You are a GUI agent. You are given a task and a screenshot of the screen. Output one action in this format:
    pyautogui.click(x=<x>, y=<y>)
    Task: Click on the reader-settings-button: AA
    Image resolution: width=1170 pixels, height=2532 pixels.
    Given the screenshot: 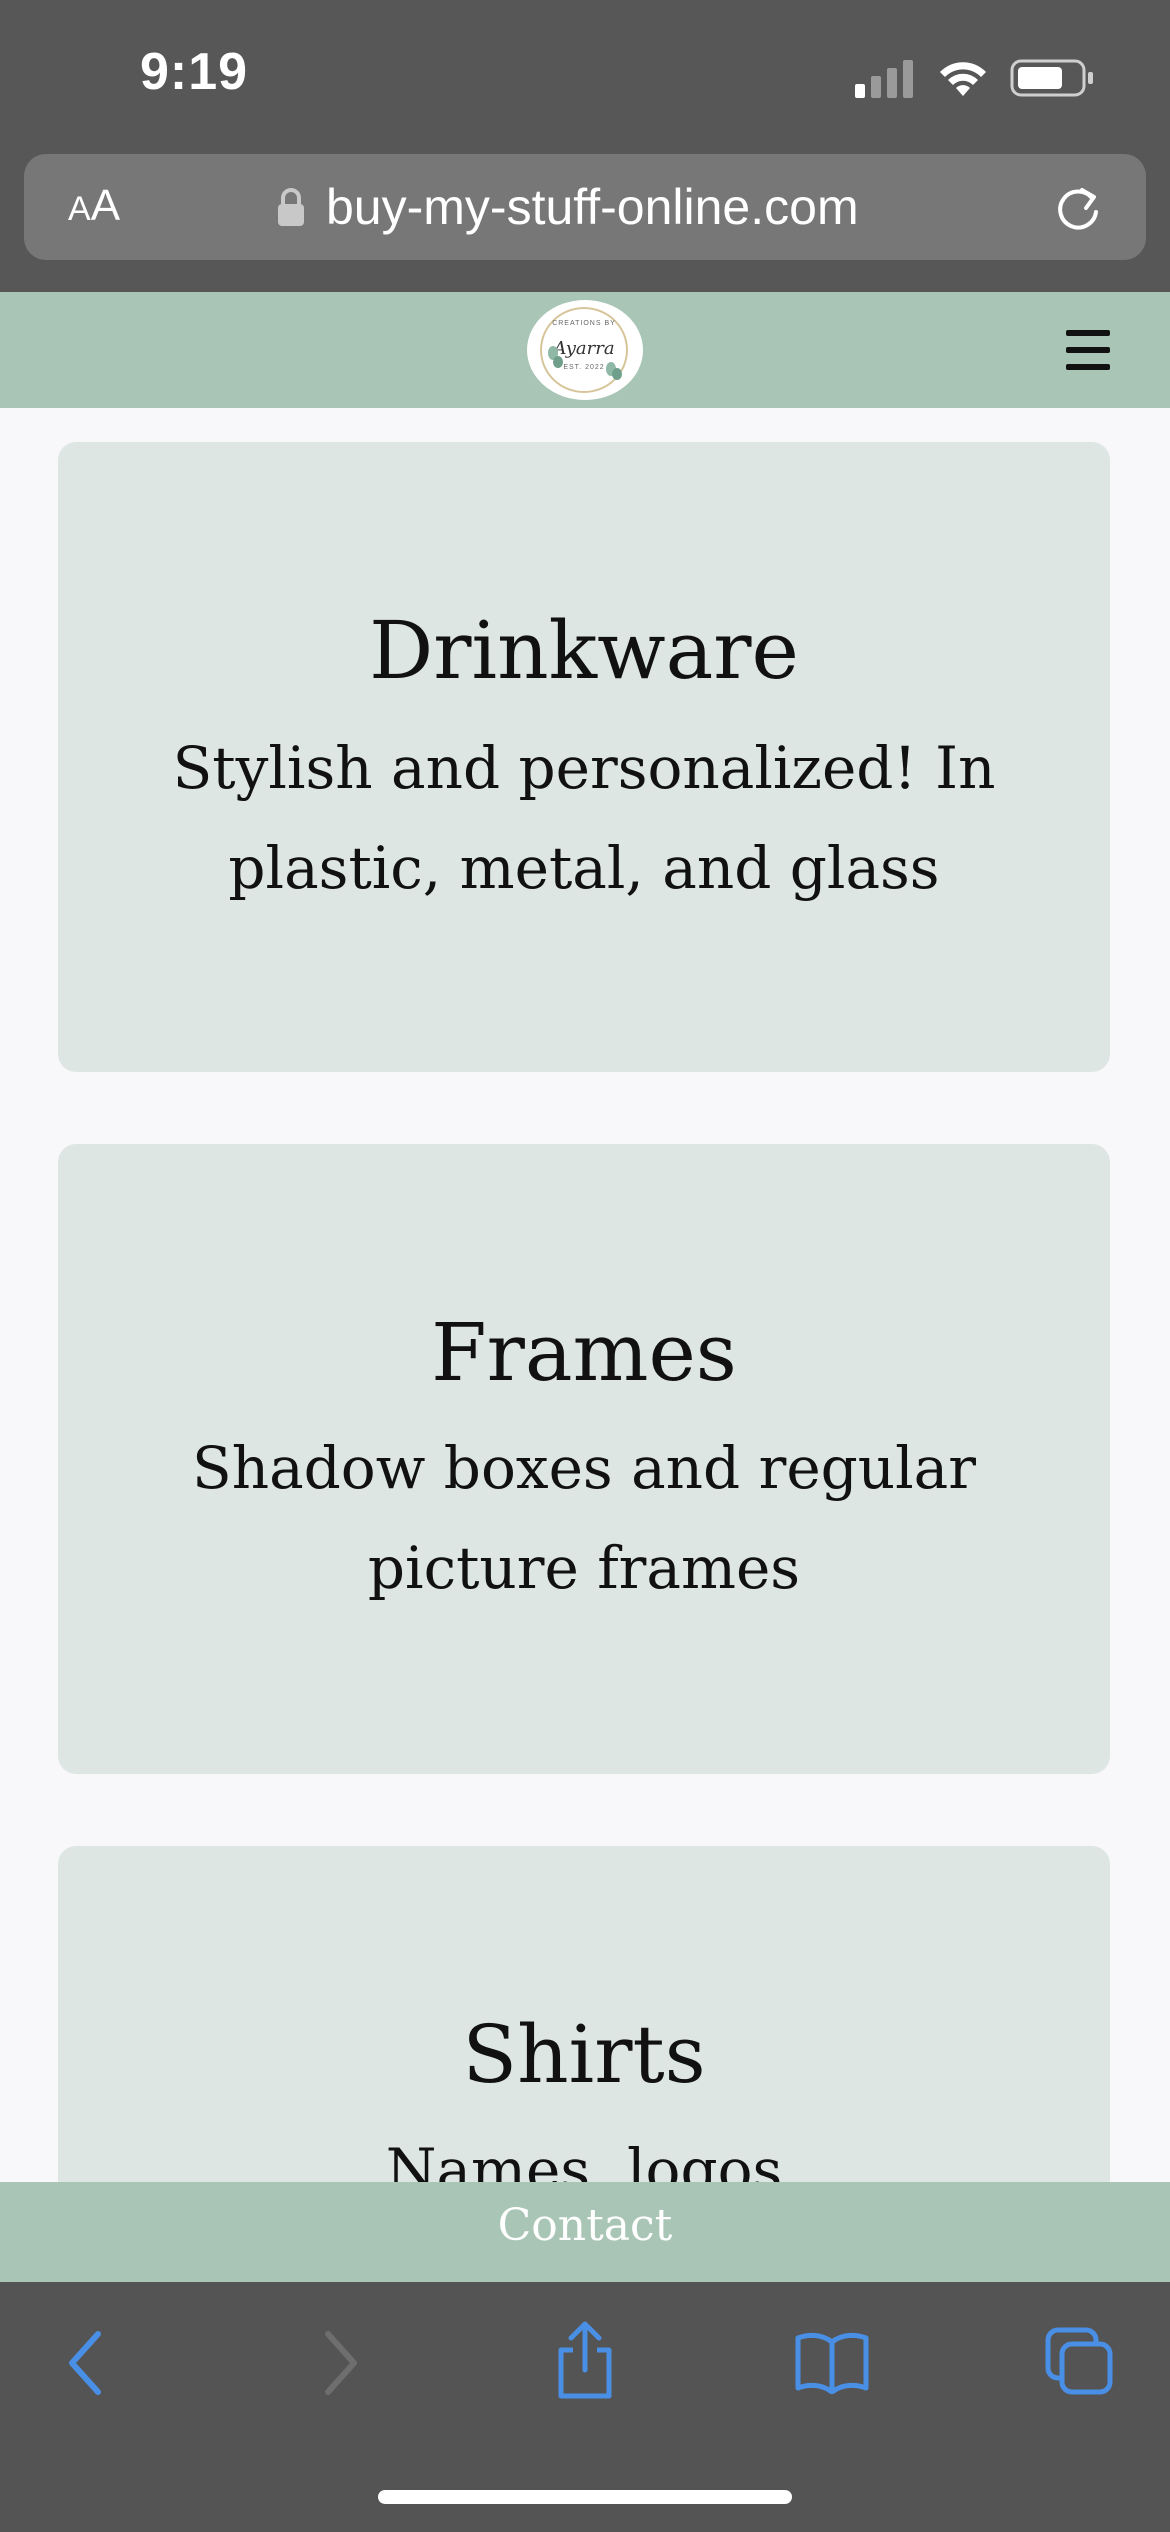 What is the action you would take?
    pyautogui.click(x=94, y=206)
    